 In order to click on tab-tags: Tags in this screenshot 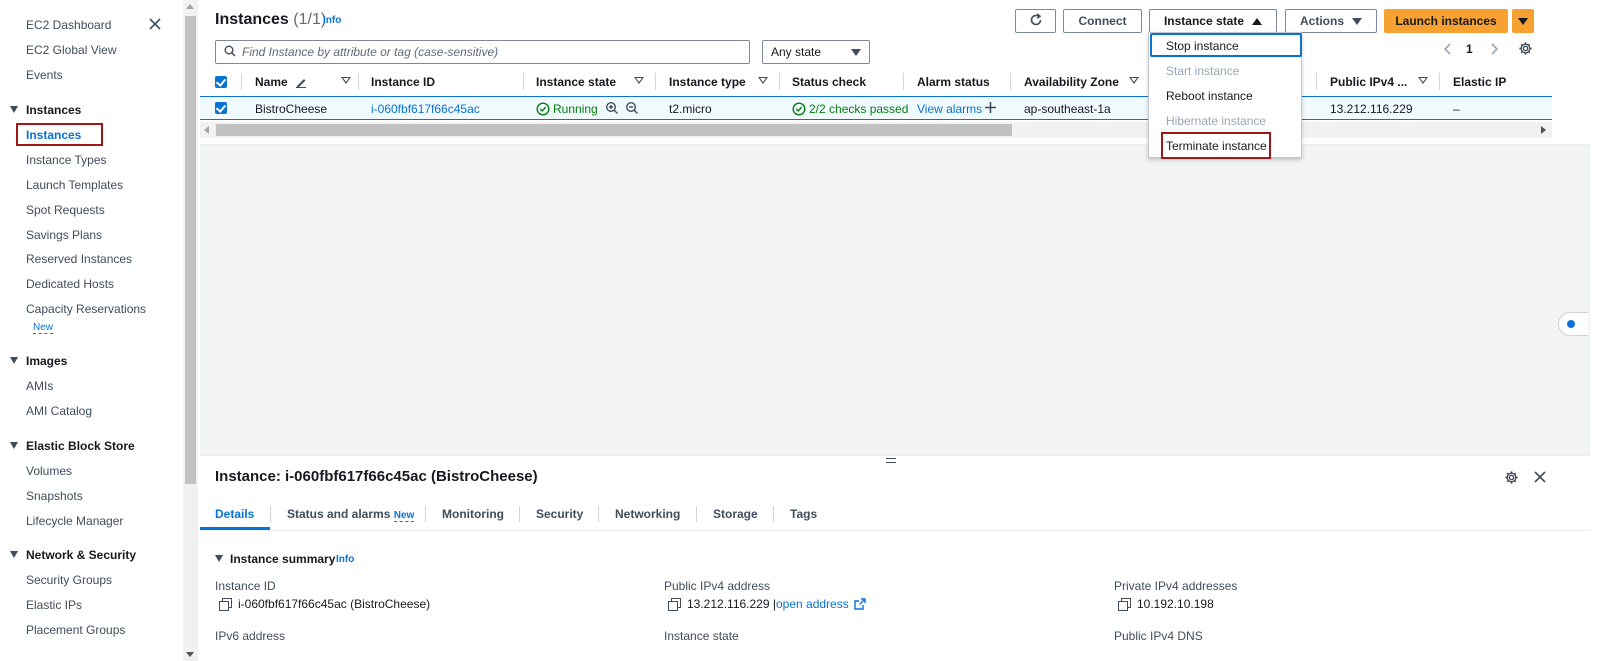, I will do `click(803, 514)`.